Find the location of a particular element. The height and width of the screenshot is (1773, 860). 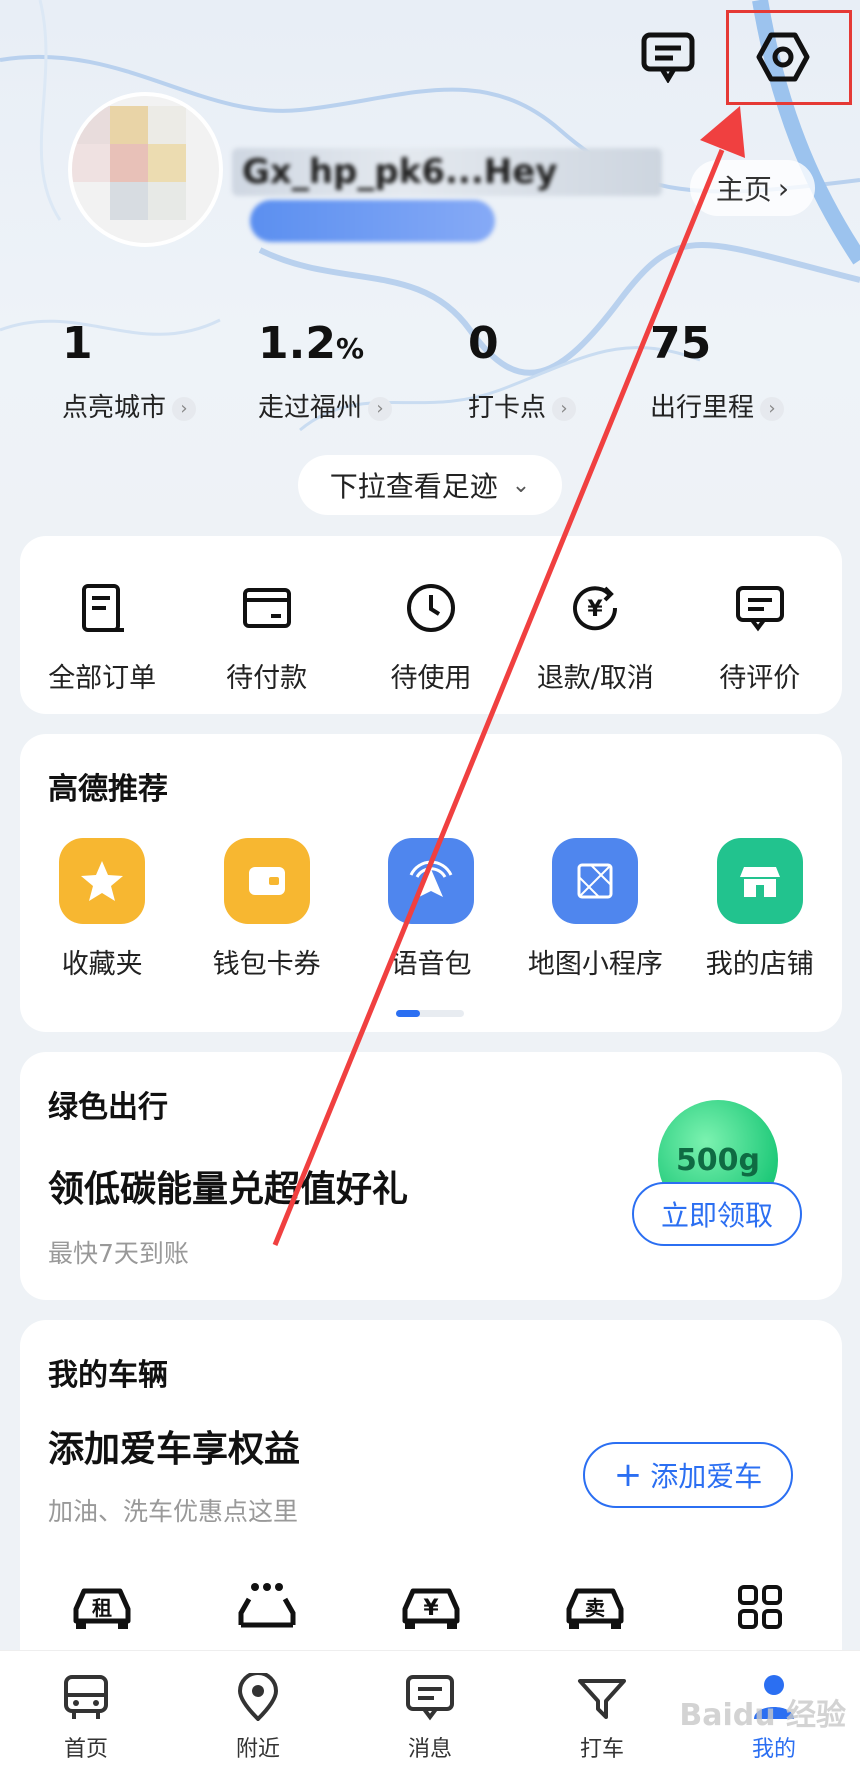

tab-label: 我的 is located at coordinates (773, 1749).